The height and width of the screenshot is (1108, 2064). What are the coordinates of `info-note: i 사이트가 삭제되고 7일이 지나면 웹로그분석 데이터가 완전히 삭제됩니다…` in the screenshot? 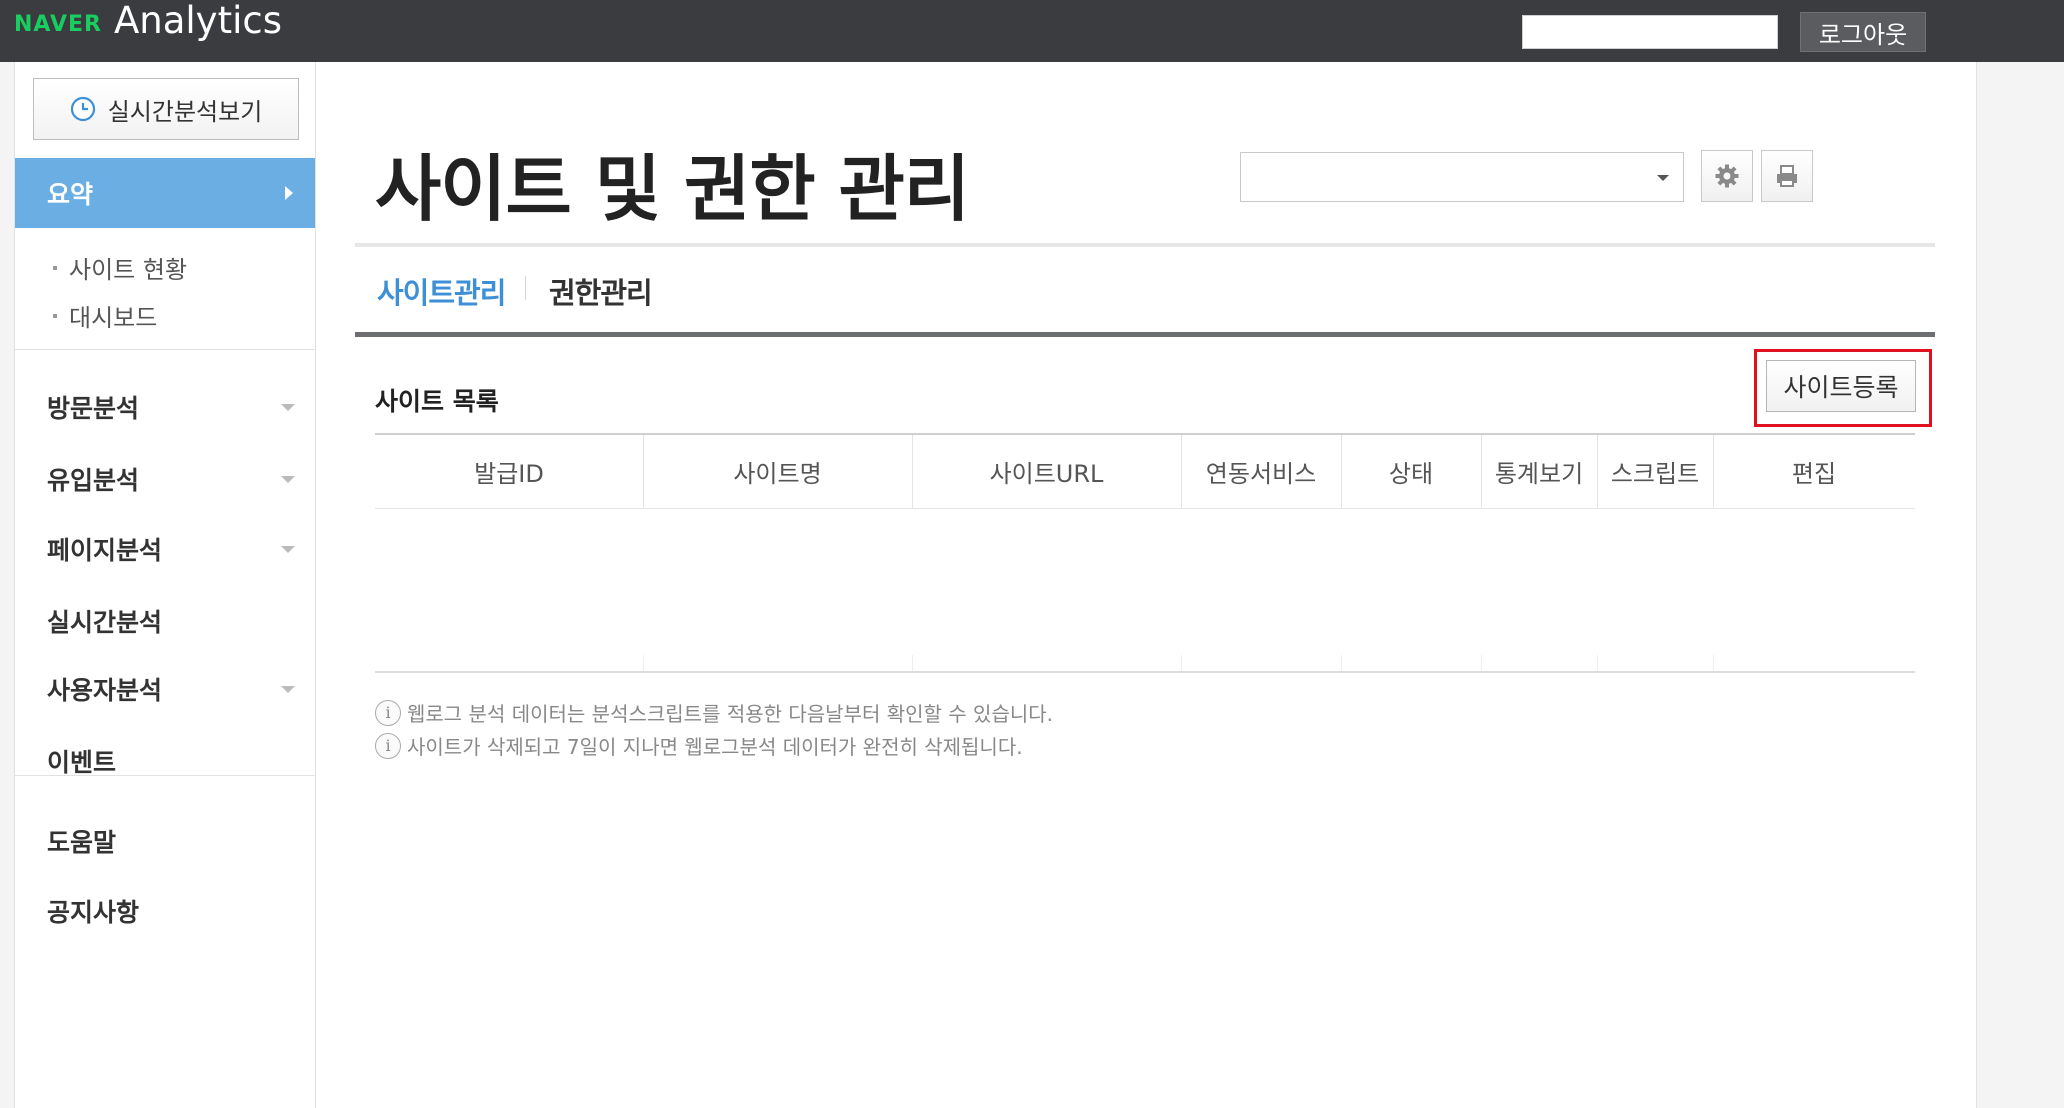 It's located at (699, 745).